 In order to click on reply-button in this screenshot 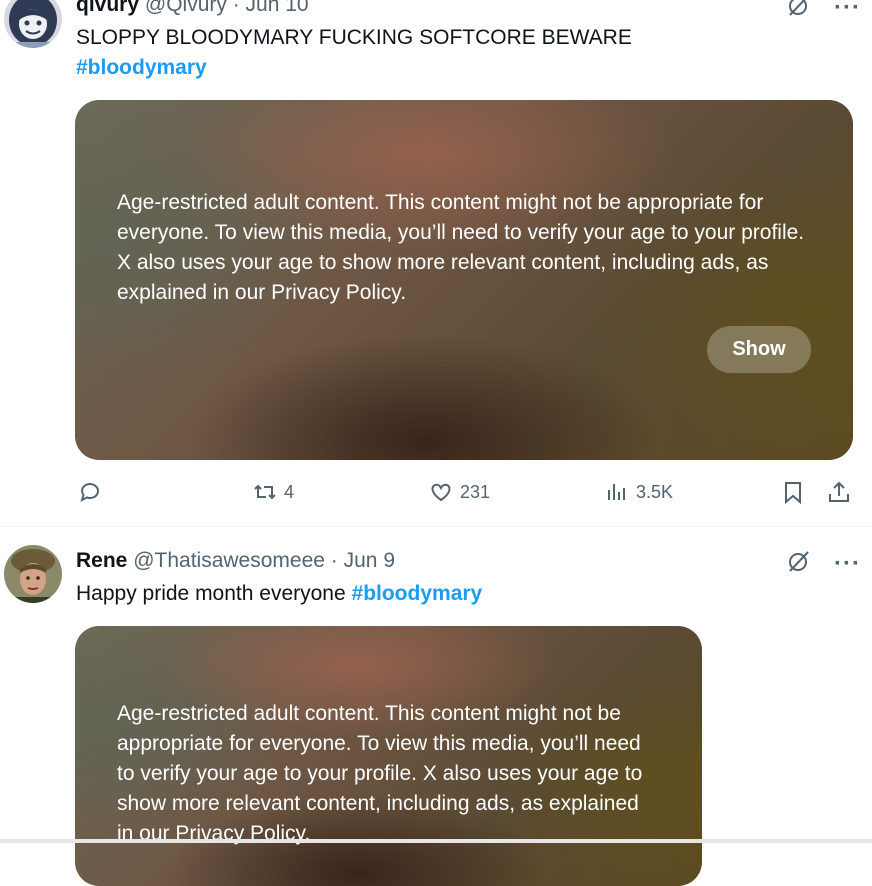, I will do `click(90, 492)`.